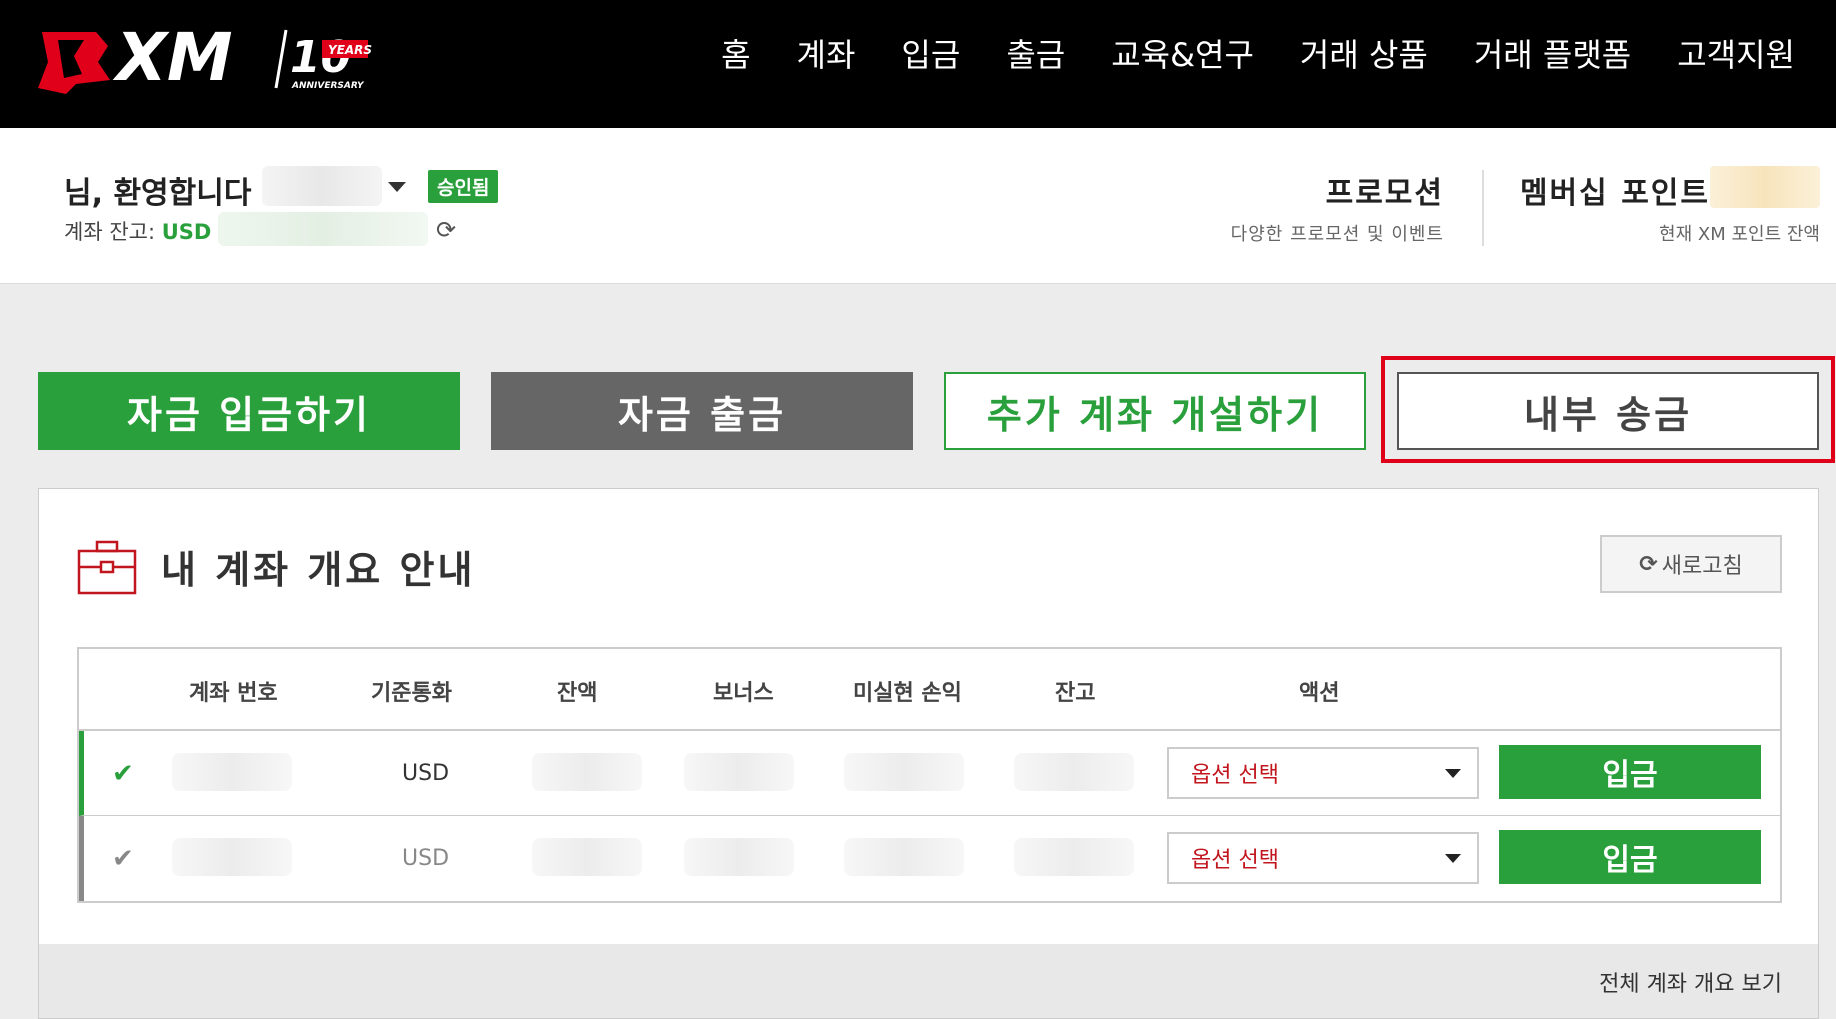  What do you see at coordinates (463, 186) in the screenshot?
I see `status-badge: 승인됨` at bounding box center [463, 186].